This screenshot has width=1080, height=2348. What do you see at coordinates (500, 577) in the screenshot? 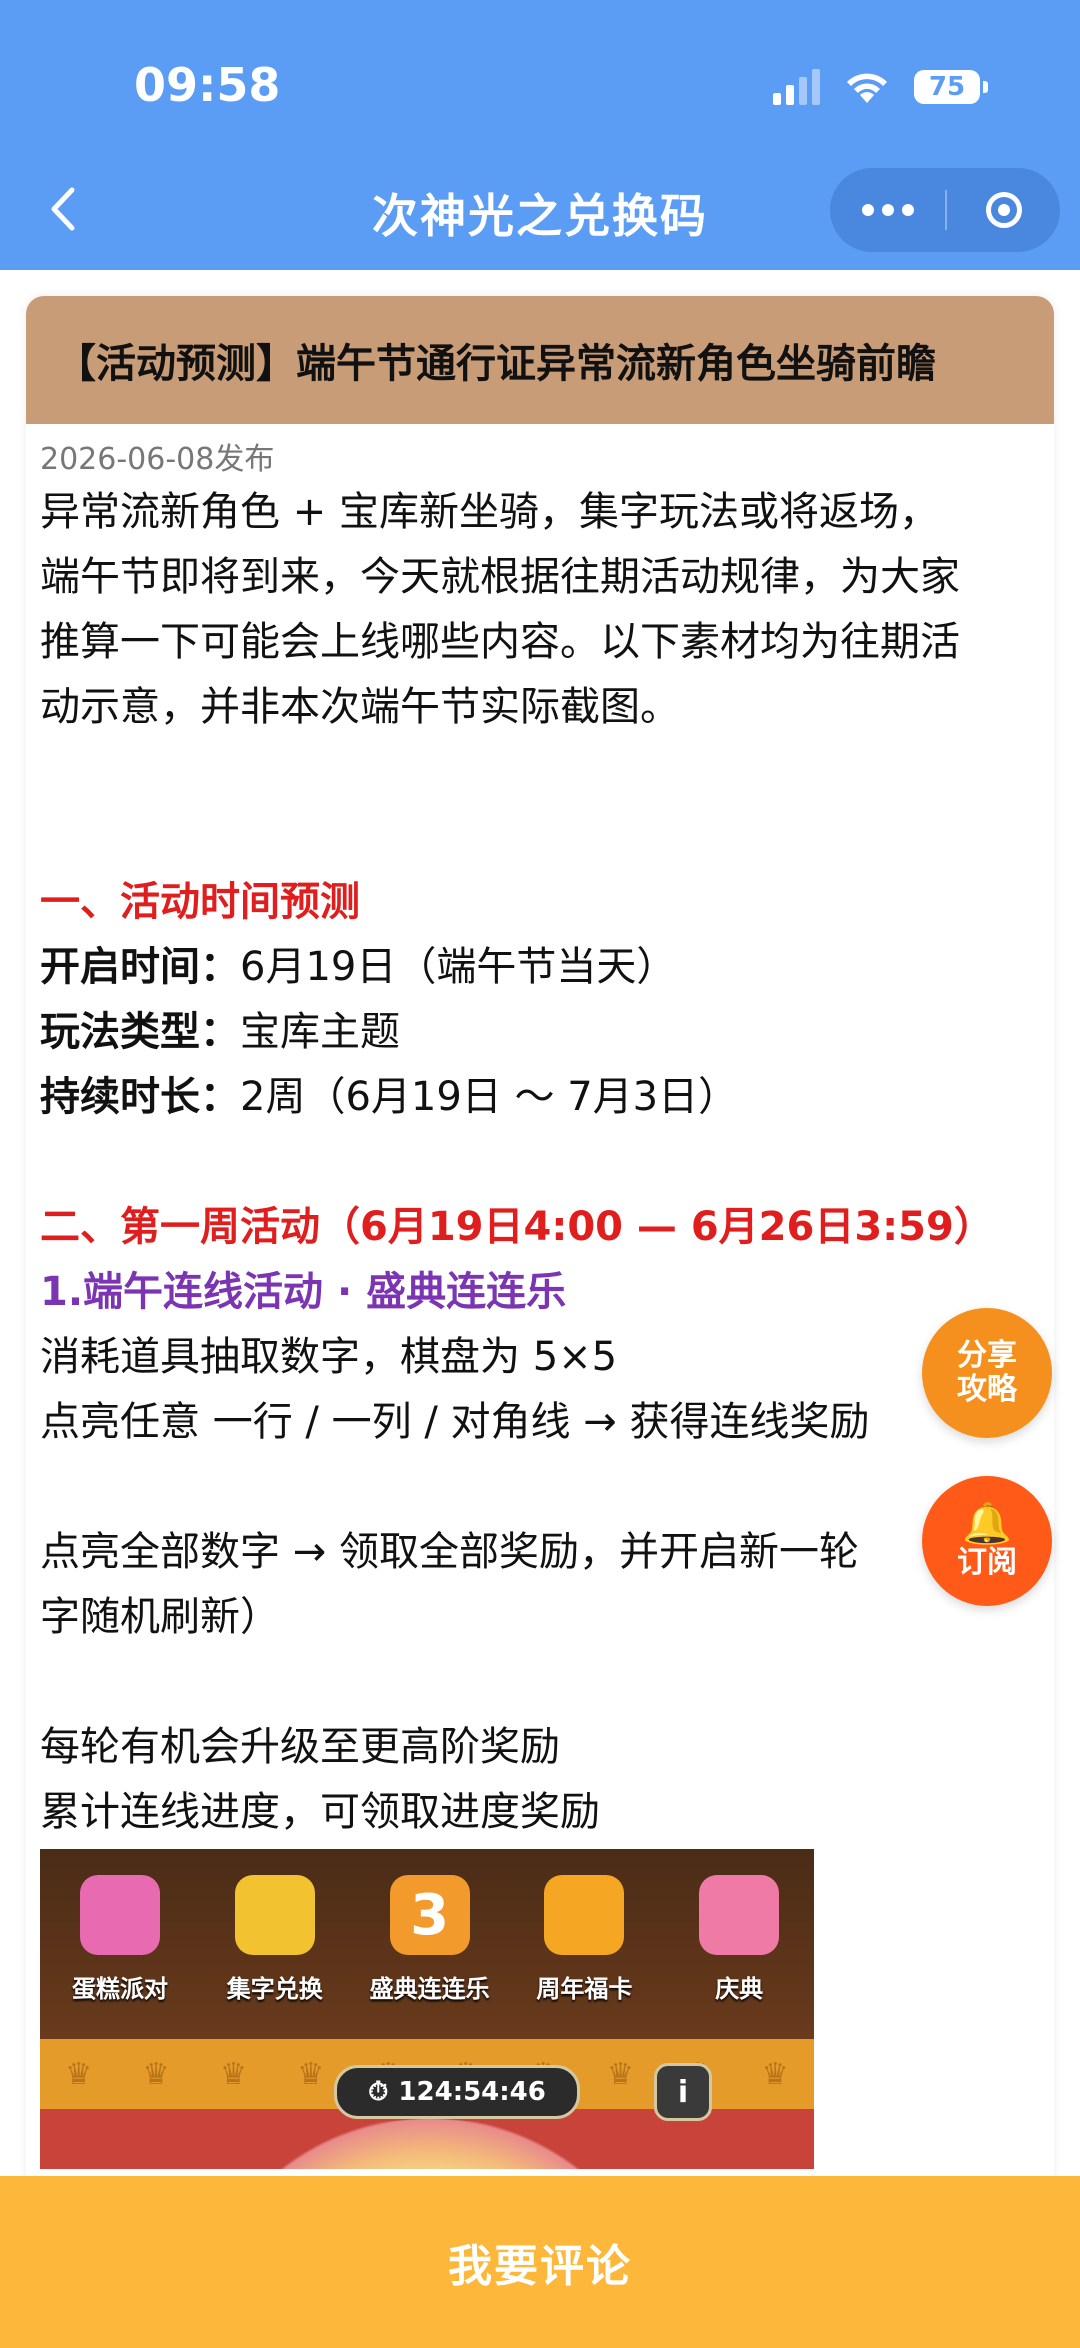
I see `intro-line: 端午节即将到来，今天就根据往期活动规律，为大家` at bounding box center [500, 577].